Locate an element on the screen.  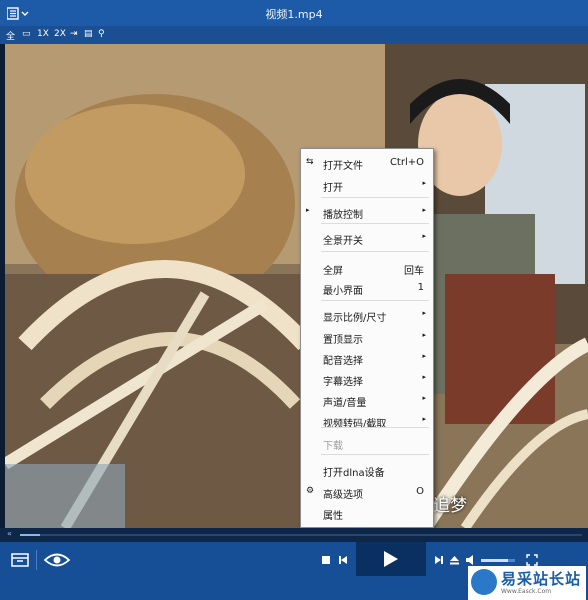
watermark: 易采站长站 Www.Easck.Com is located at coordinates (527, 583).